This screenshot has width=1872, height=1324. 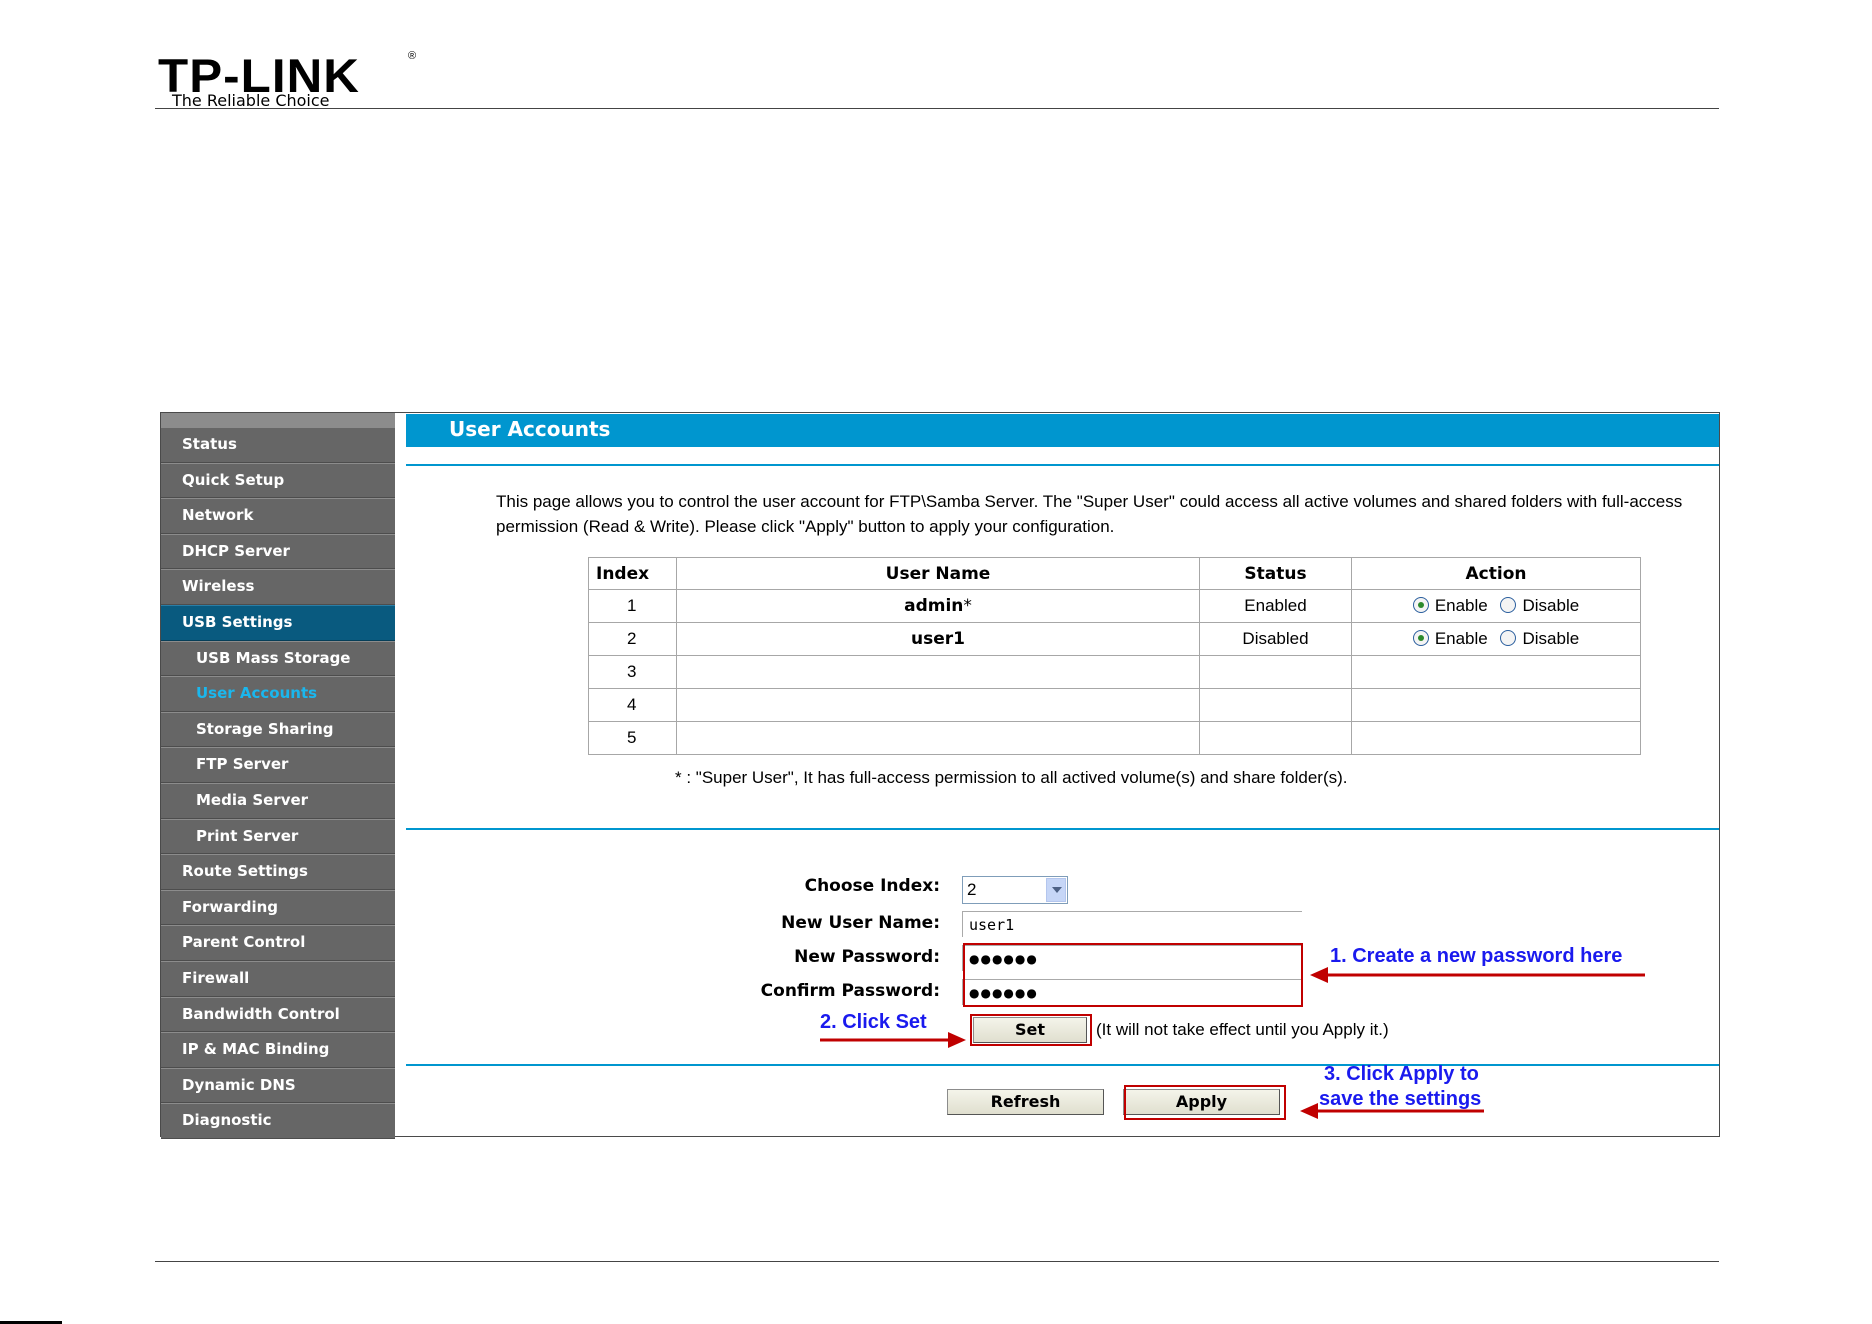 What do you see at coordinates (872, 886) in the screenshot?
I see `choose-index-label: Choose Index:` at bounding box center [872, 886].